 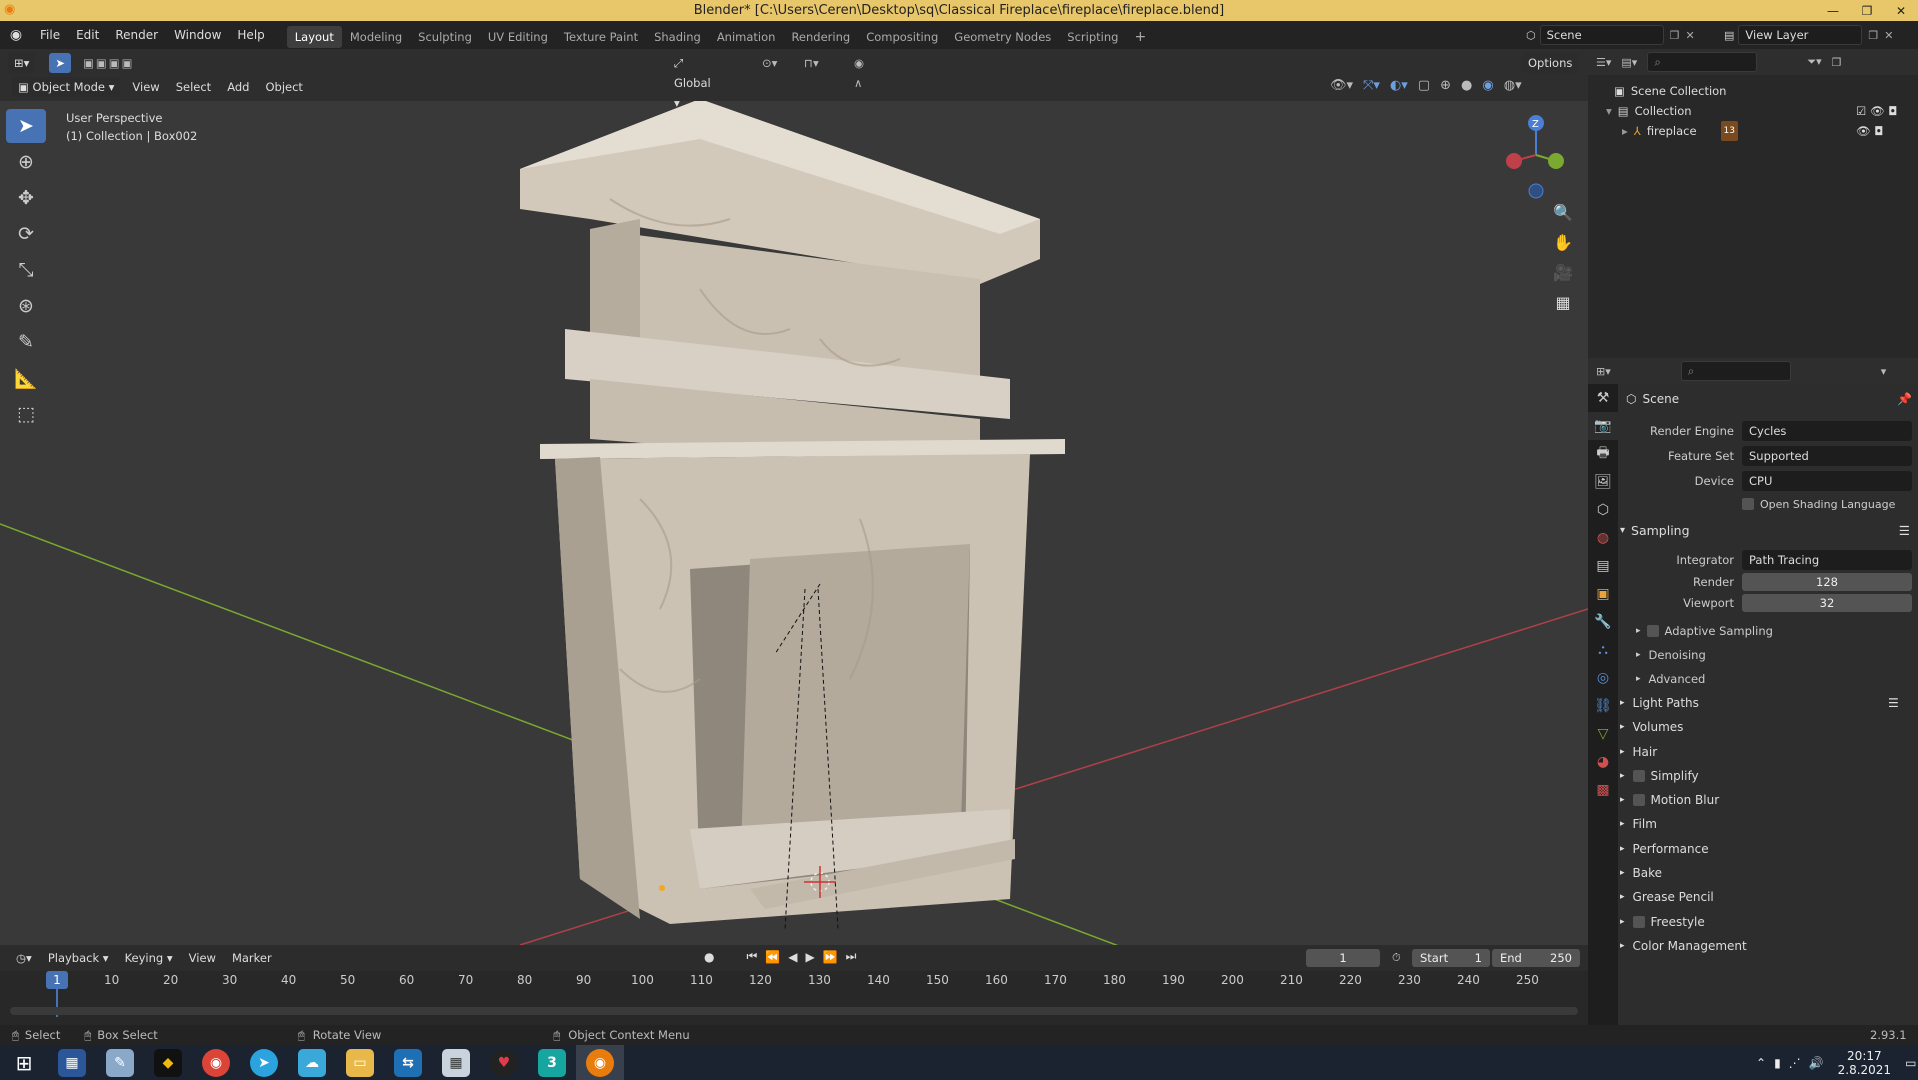 What do you see at coordinates (360, 1062) in the screenshot?
I see `file-explorer-icon: ▭` at bounding box center [360, 1062].